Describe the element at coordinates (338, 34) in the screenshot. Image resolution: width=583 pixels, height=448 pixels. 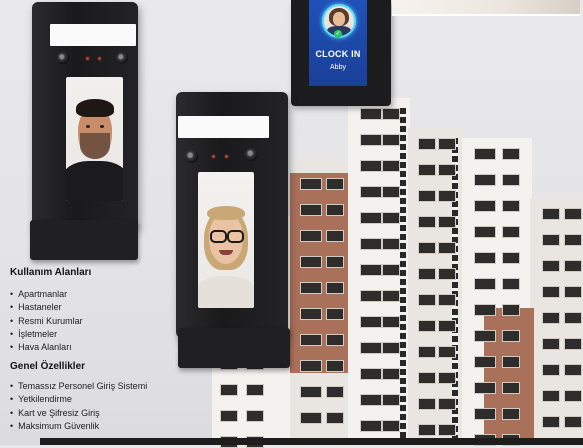
I see `check-icon: ✓` at that location.